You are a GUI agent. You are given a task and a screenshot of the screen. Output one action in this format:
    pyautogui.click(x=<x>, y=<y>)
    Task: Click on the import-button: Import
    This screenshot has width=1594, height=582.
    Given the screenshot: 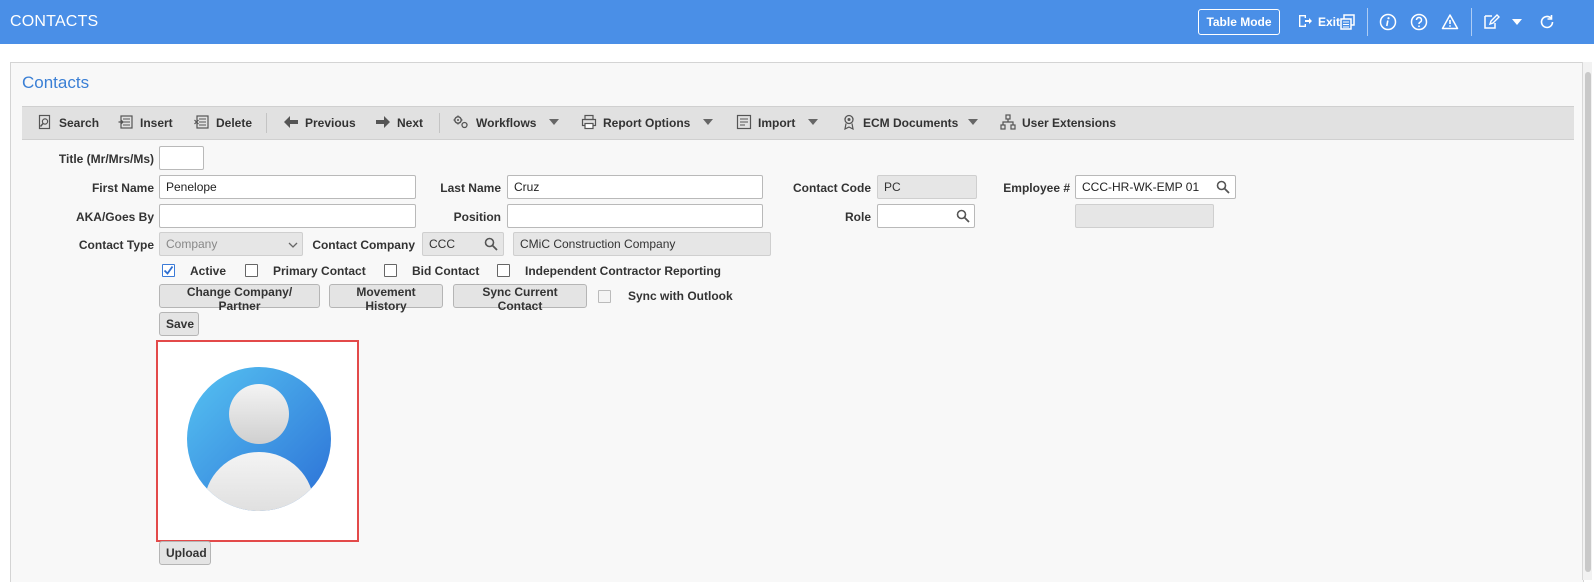 What is the action you would take?
    pyautogui.click(x=765, y=123)
    